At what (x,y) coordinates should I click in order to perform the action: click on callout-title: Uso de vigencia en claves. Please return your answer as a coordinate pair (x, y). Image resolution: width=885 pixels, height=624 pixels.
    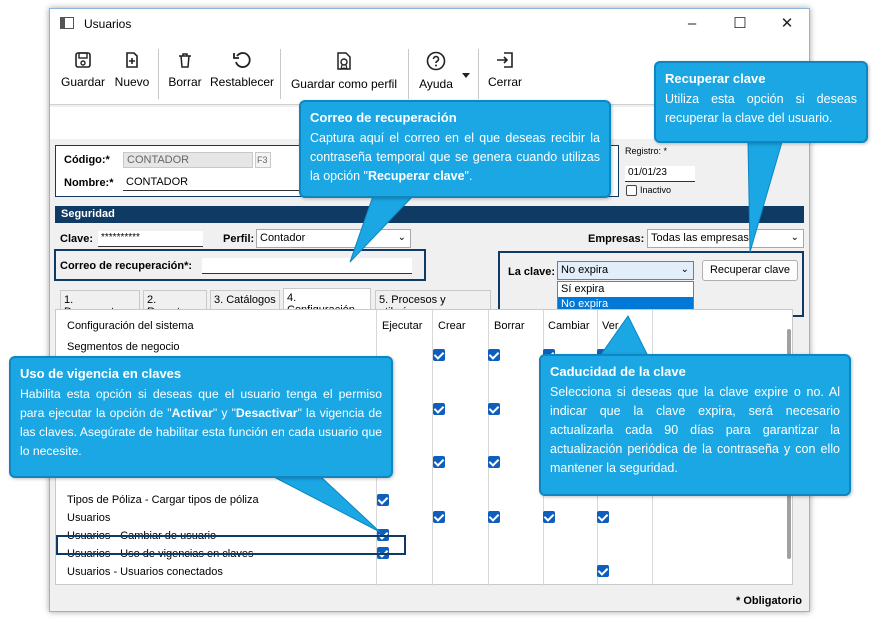
    Looking at the image, I should click on (101, 373).